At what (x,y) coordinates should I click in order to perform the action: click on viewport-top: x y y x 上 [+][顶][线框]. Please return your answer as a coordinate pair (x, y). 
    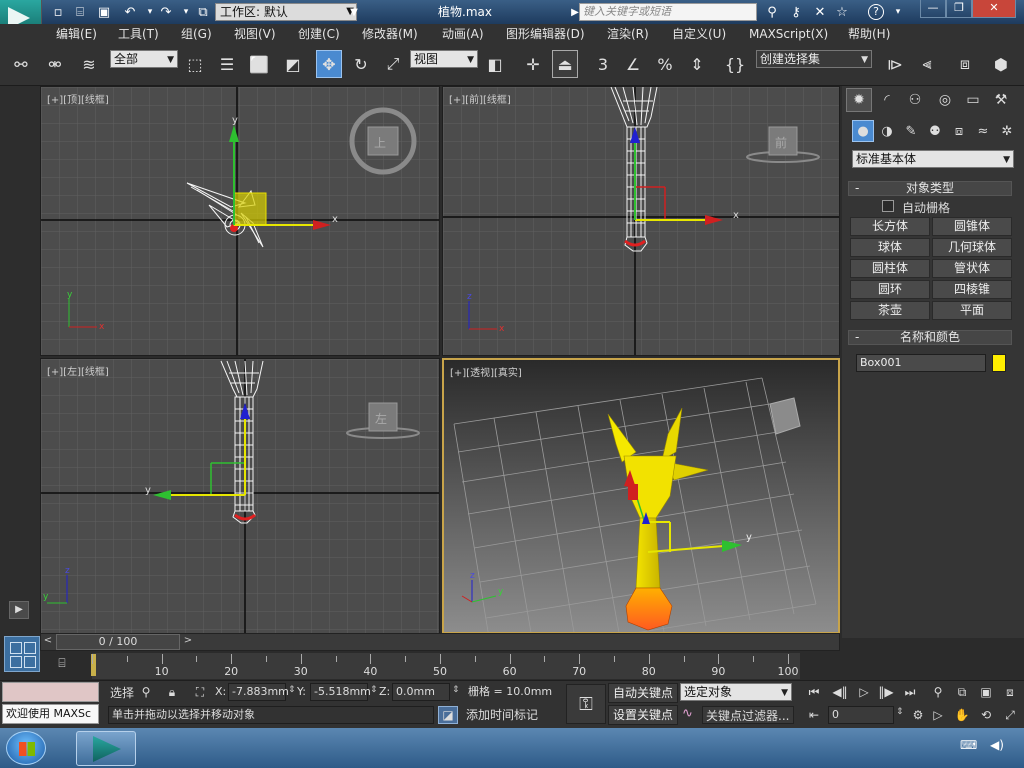
    Looking at the image, I should click on (240, 221).